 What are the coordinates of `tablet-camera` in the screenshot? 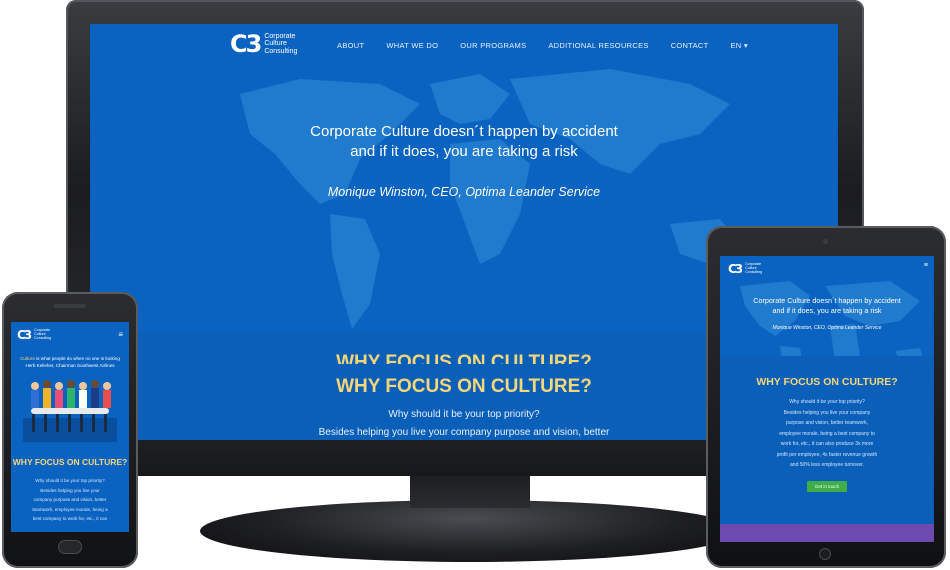 It's located at (825, 241).